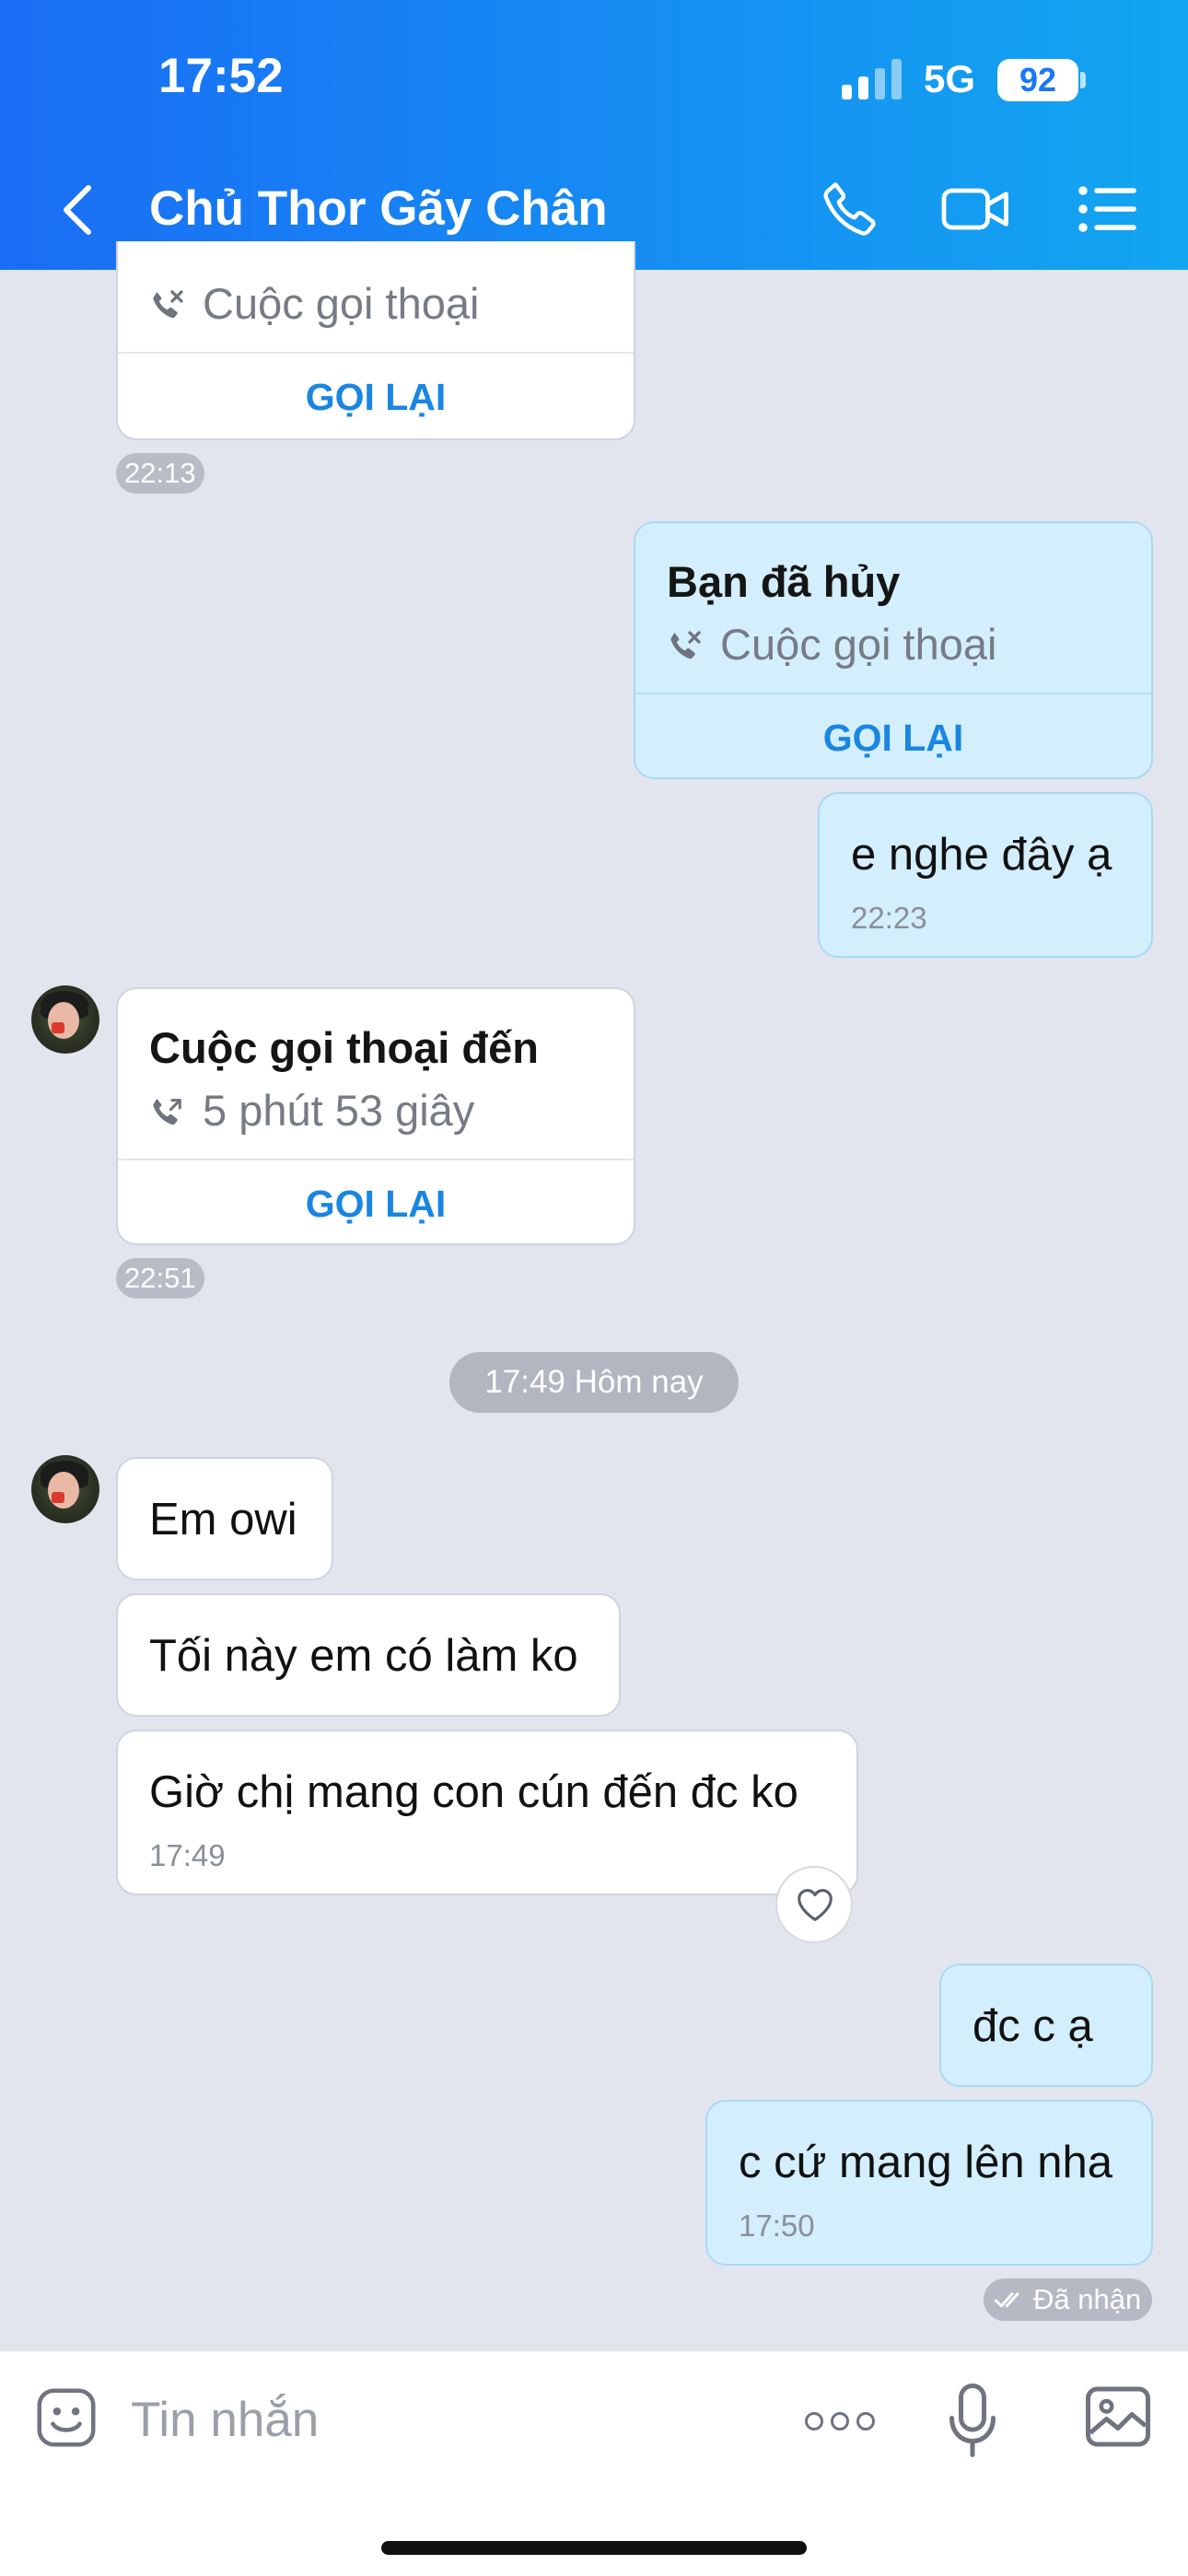 The width and height of the screenshot is (1188, 2576). Describe the element at coordinates (840, 2421) in the screenshot. I see `more-icon` at that location.